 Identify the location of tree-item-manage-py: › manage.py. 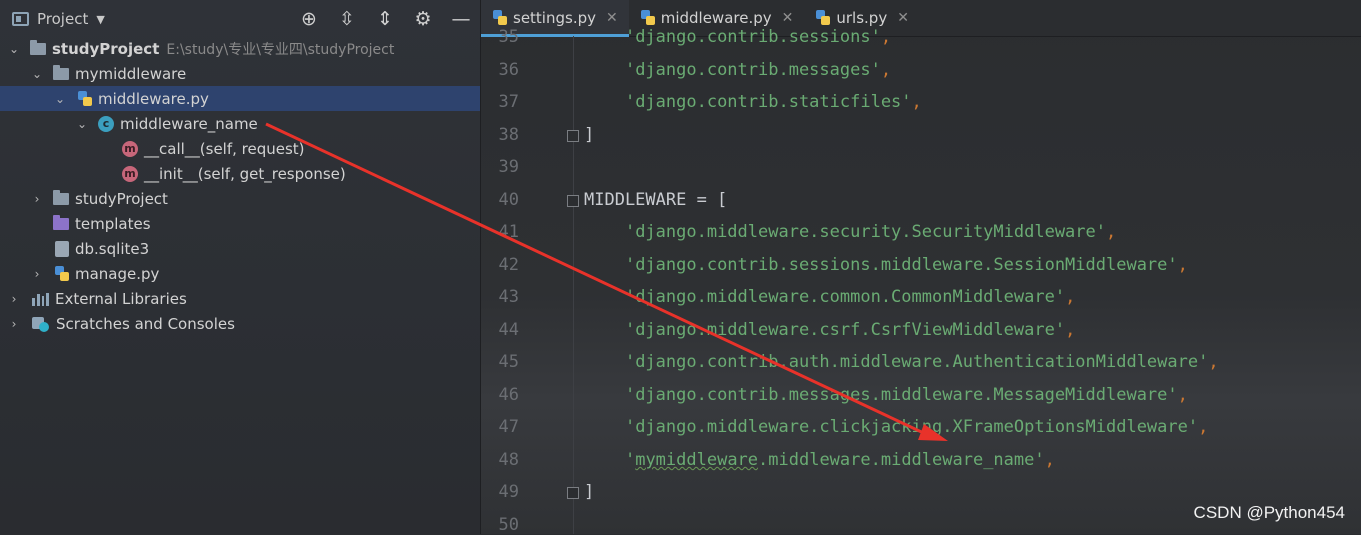
(240, 273).